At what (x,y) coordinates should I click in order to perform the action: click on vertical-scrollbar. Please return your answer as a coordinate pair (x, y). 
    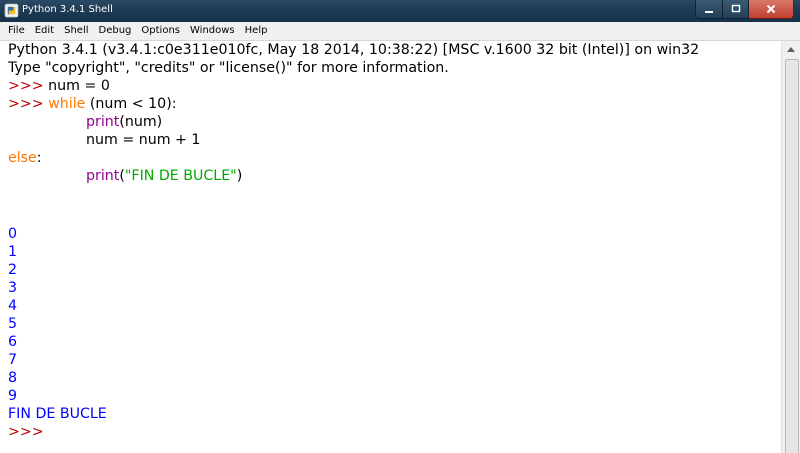
    Looking at the image, I should click on (790, 247).